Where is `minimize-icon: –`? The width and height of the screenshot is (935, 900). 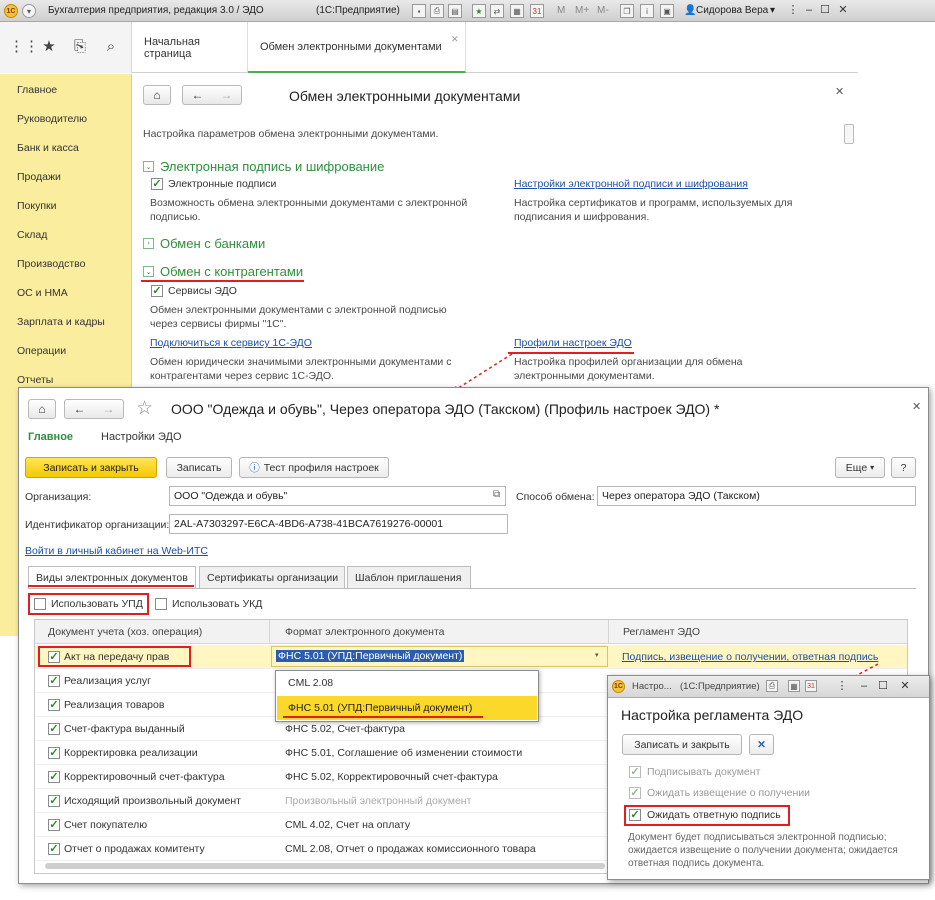 minimize-icon: – is located at coordinates (809, 10).